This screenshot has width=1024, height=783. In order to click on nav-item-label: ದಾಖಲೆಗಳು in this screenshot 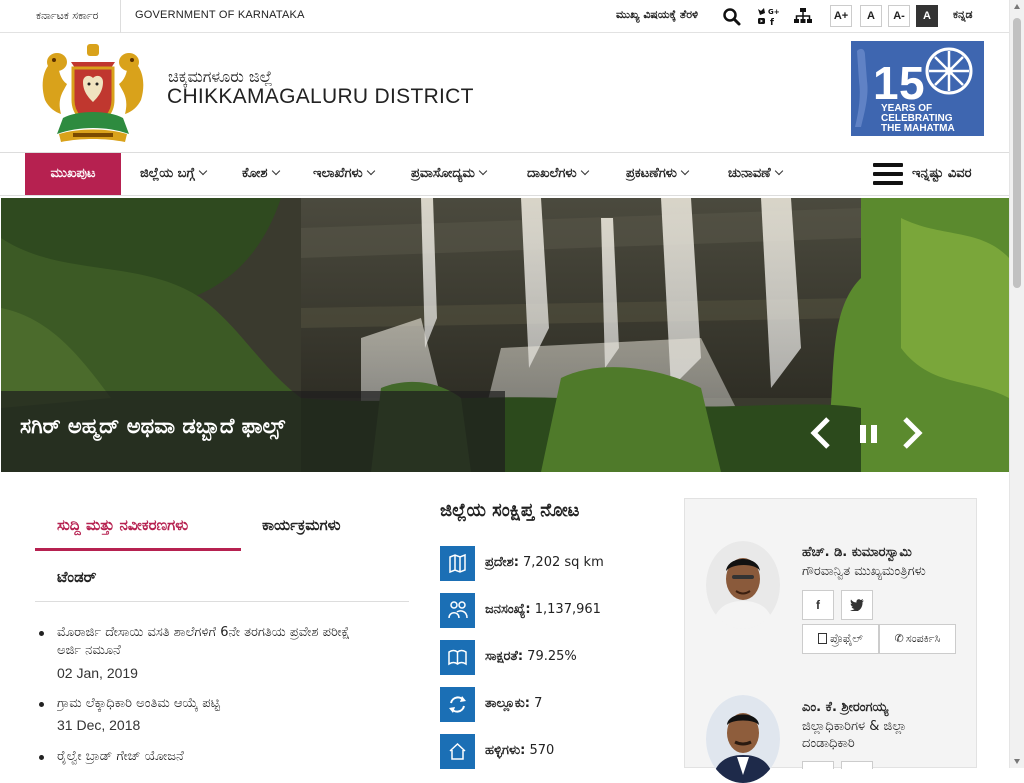, I will do `click(552, 173)`.